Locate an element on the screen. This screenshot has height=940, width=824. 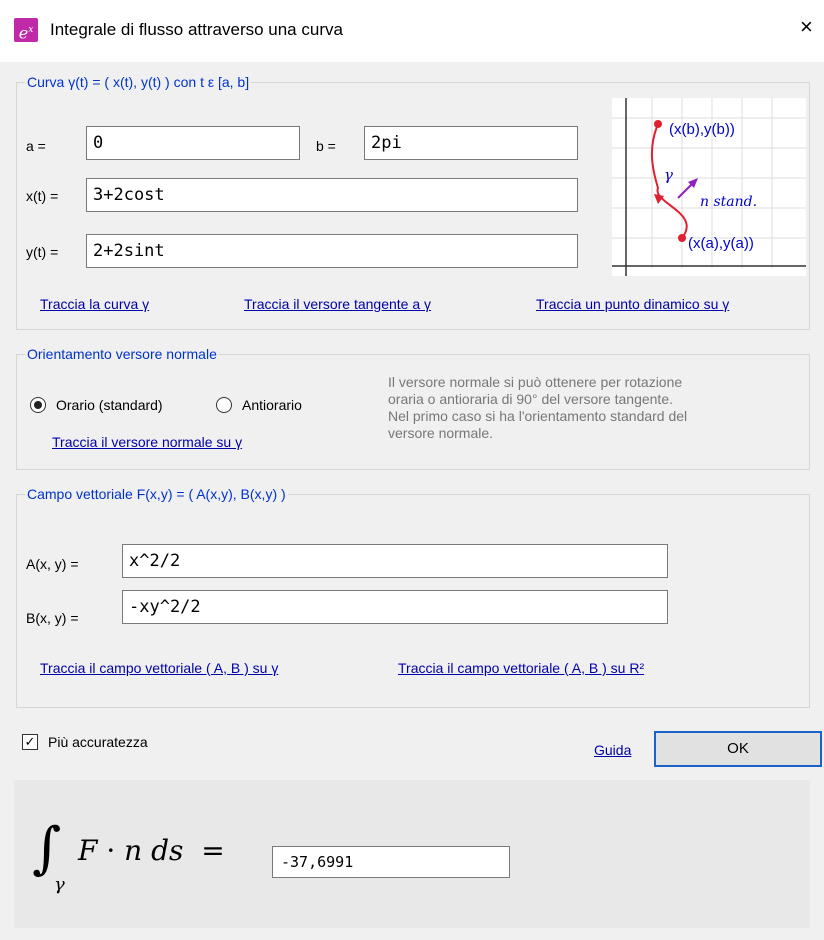
curve-diagram-svg: (x(b),y(b)) (x(a),y(a)) γ n stand. is located at coordinates (709, 187).